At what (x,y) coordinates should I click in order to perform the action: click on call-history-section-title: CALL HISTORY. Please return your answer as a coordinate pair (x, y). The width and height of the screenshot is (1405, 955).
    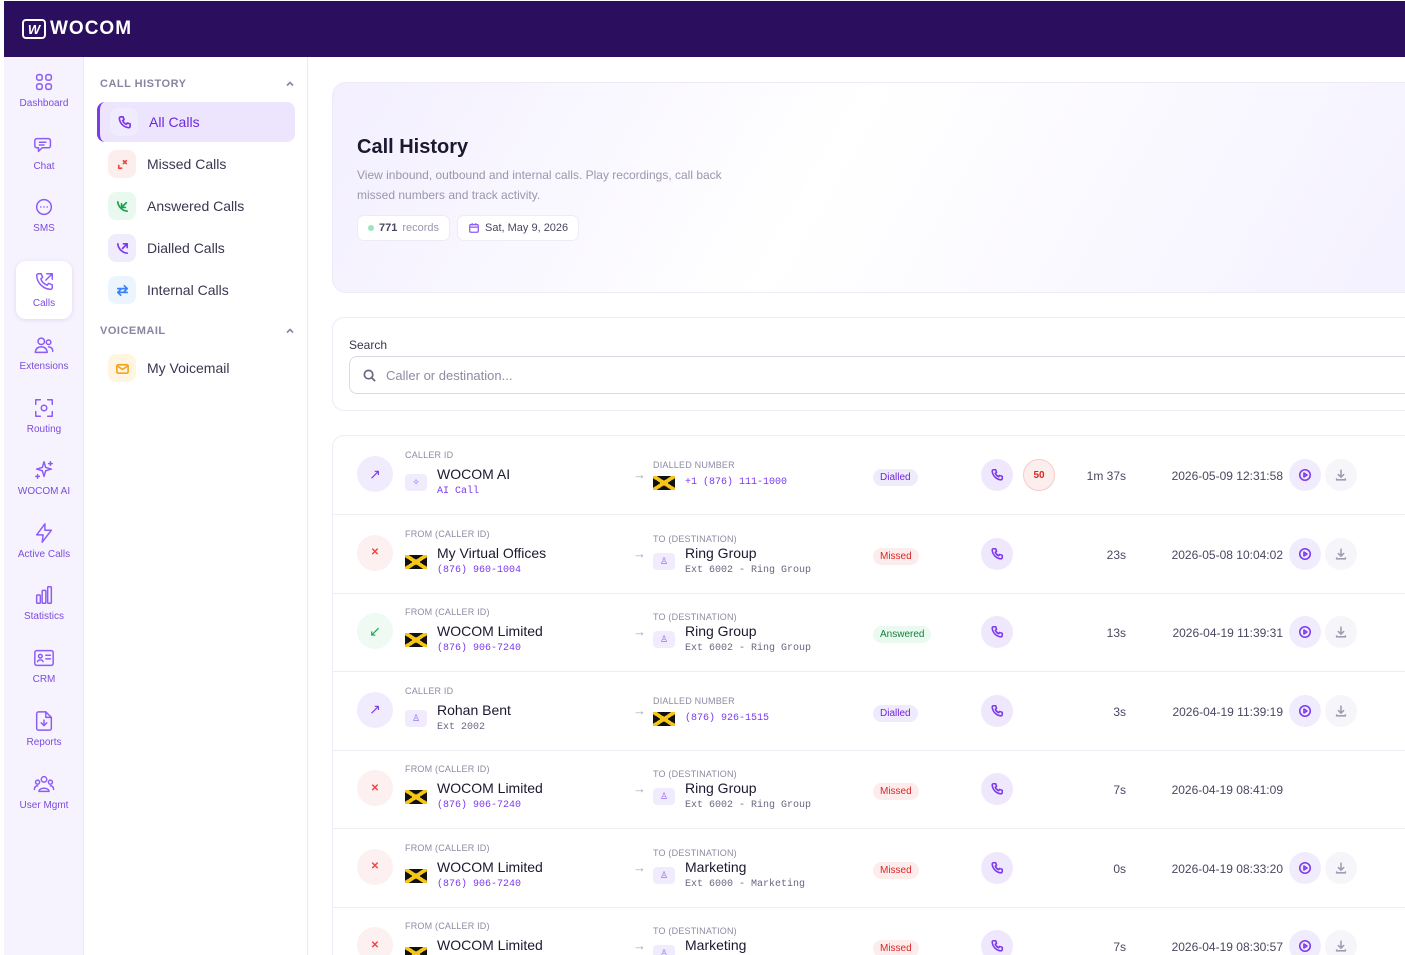
    Looking at the image, I should click on (143, 84).